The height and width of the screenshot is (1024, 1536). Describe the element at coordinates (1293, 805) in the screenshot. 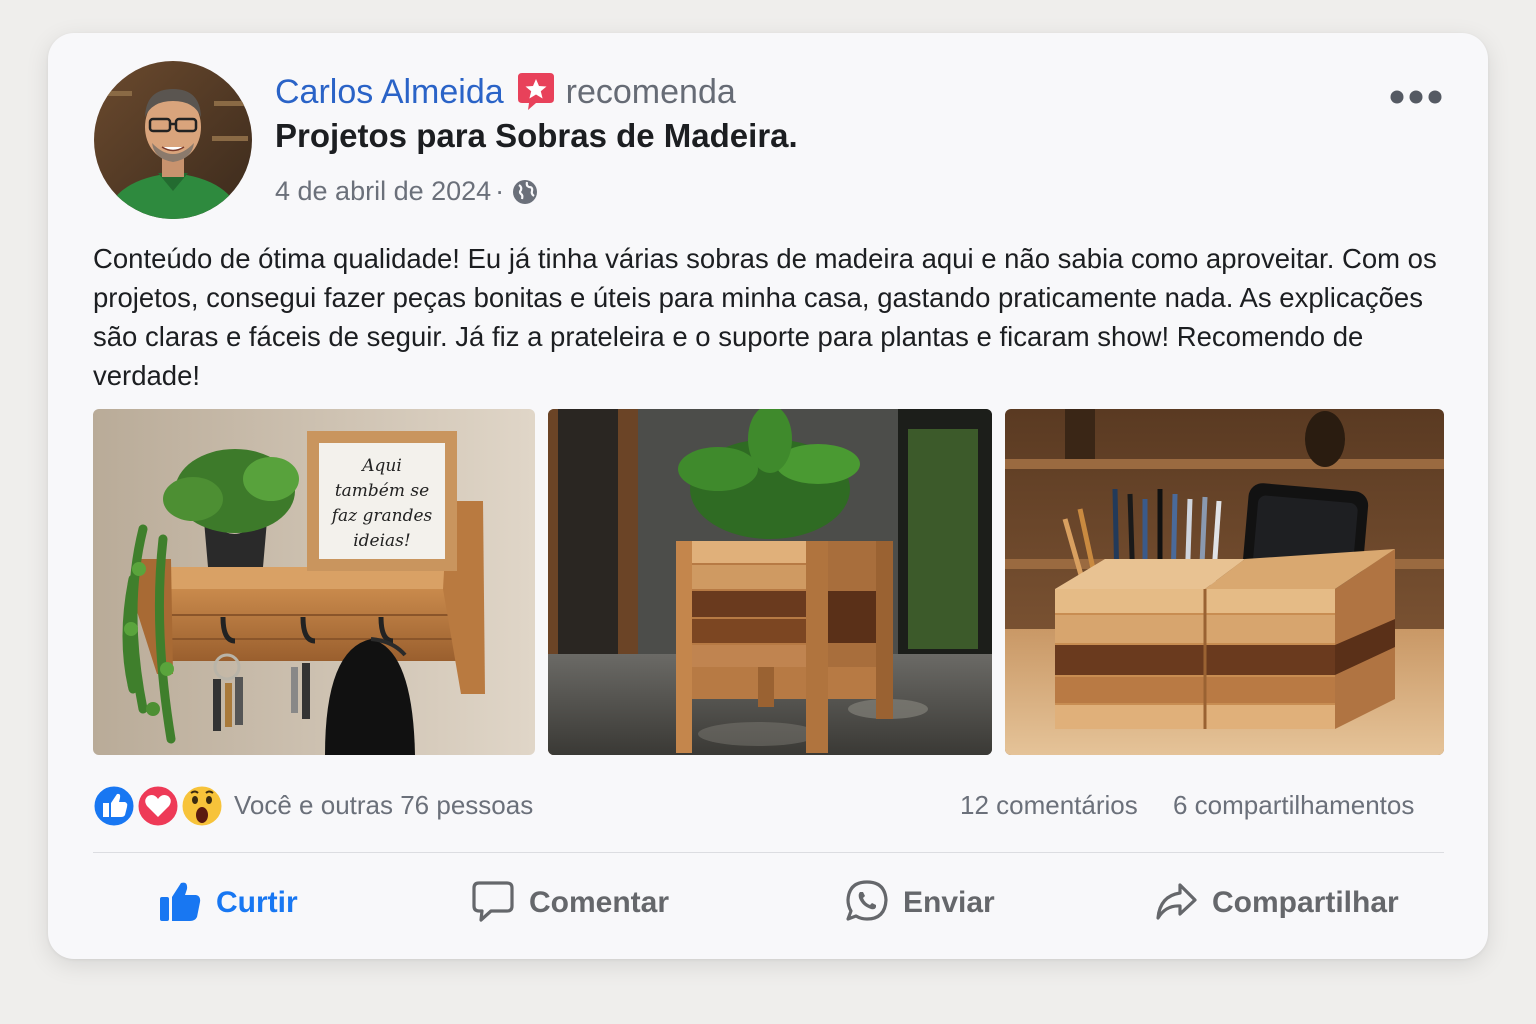

I see `shares-count: 6 compartilhamentos` at that location.